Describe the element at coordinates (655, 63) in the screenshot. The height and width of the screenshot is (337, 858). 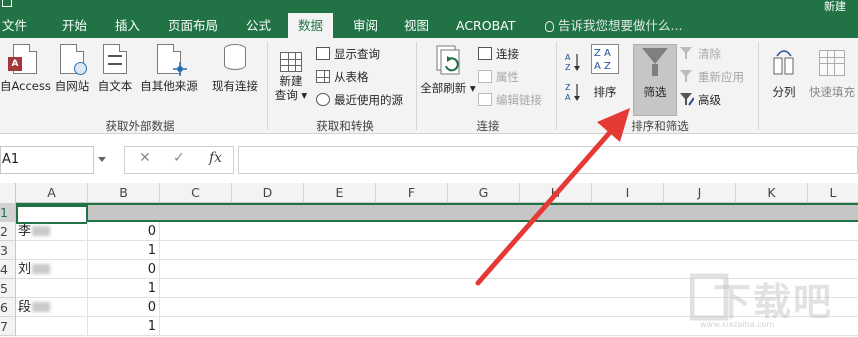
I see `filter-funnel-icon` at that location.